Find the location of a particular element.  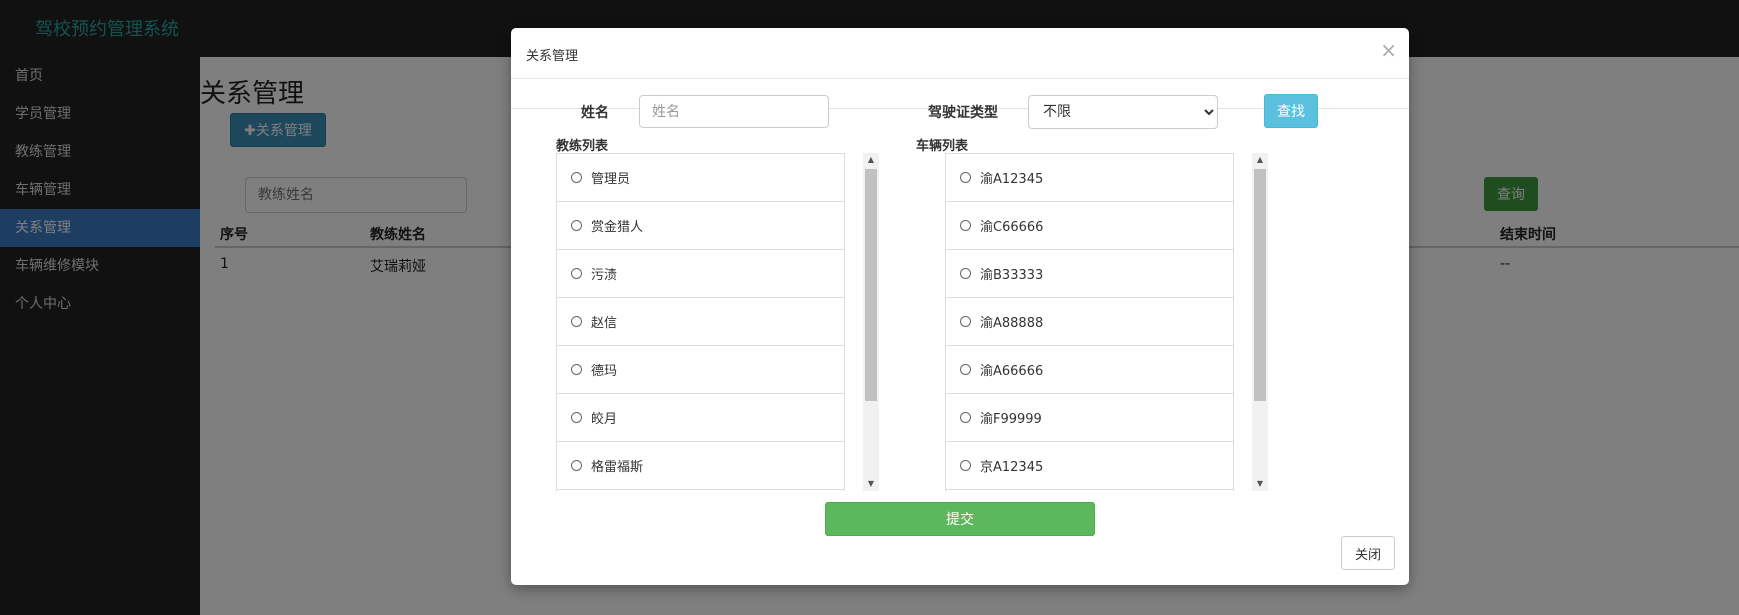

coach-list: 管理员 赏金猎人 污渍 赵信 德玛 皎月 格雷福斯 is located at coordinates (700, 322).